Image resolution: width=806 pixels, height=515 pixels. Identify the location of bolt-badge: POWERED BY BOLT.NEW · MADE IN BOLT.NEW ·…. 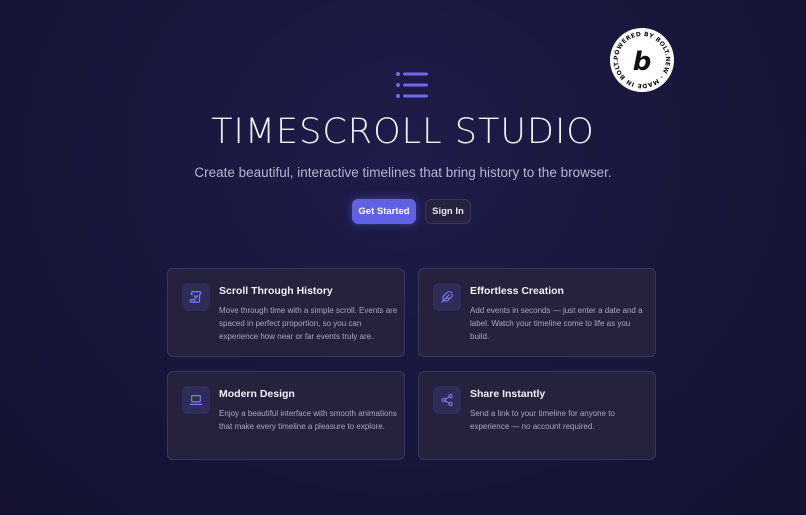
(642, 60).